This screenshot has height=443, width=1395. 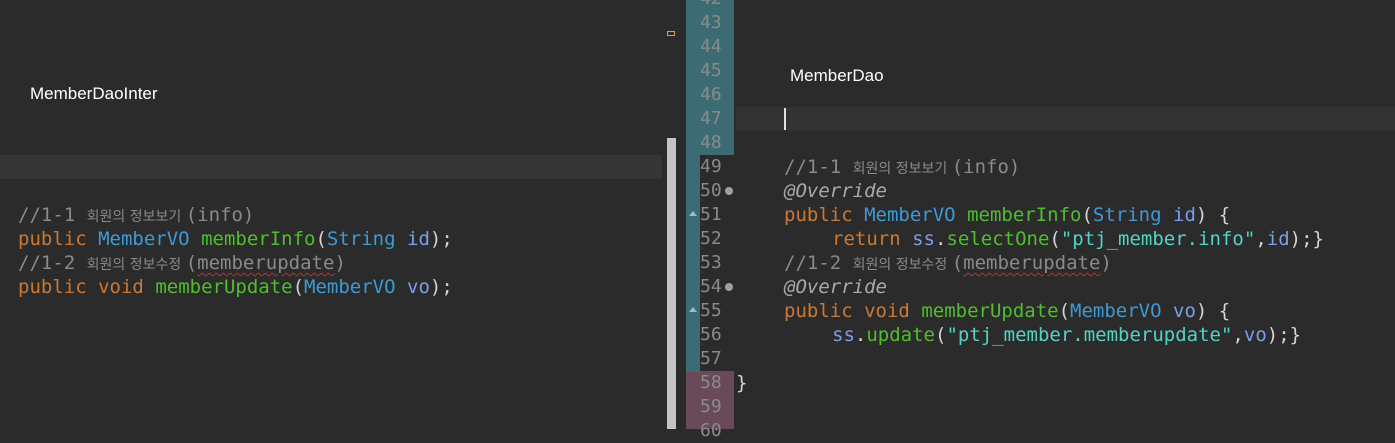 What do you see at coordinates (671, 33) in the screenshot?
I see `warning-marker-icon` at bounding box center [671, 33].